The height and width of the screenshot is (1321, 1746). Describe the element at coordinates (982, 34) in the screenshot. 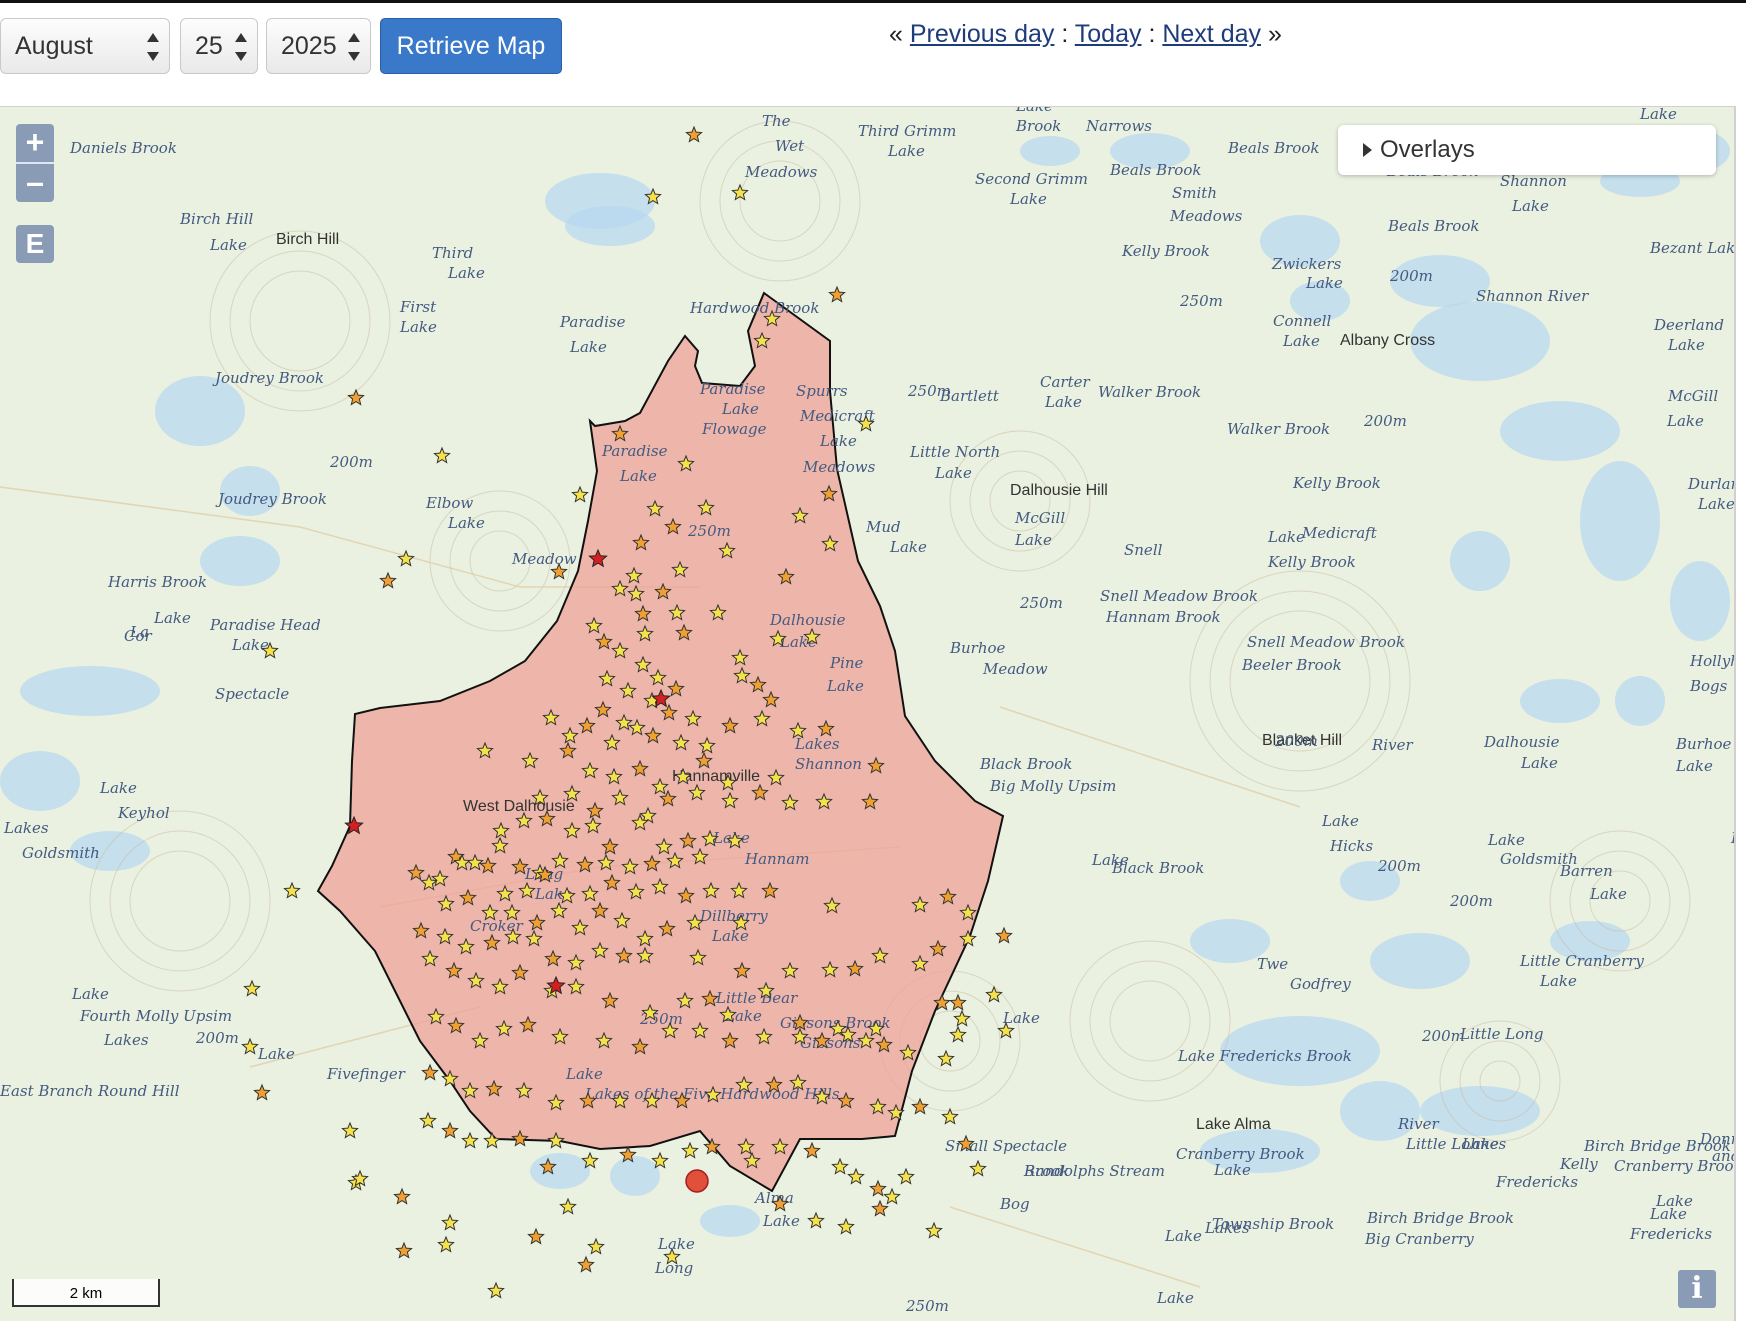

I see `previous-day-link: Previous day` at that location.